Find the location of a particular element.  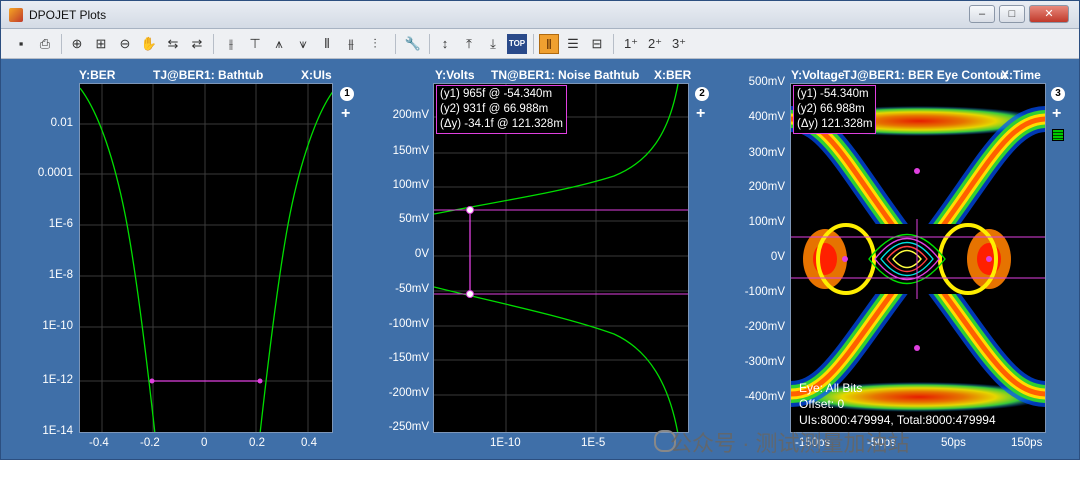

plot3-ytick: 400mV is located at coordinates (766, 117).